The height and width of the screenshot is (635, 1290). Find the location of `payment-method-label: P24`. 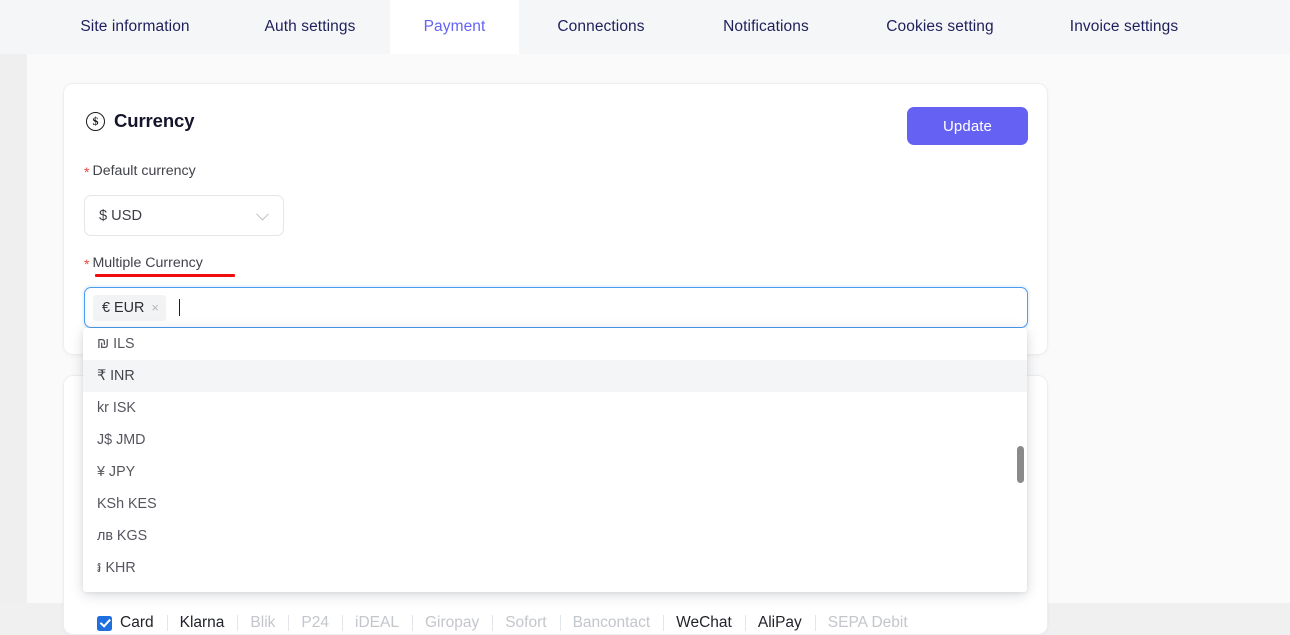

payment-method-label: P24 is located at coordinates (315, 622).